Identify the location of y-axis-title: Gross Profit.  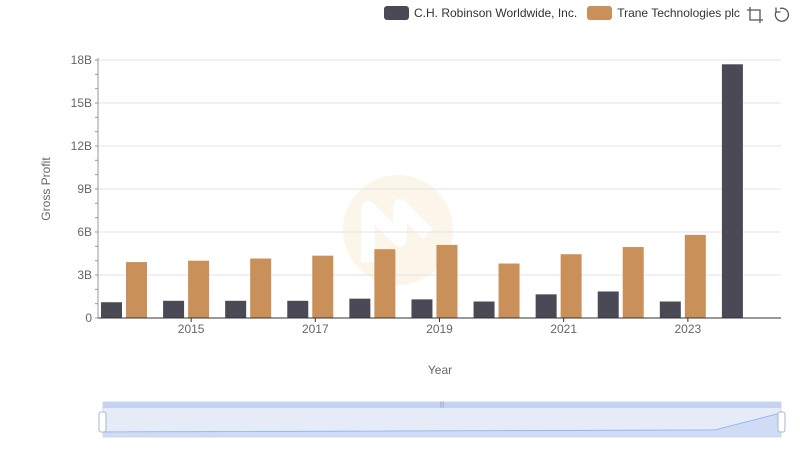
(46, 189).